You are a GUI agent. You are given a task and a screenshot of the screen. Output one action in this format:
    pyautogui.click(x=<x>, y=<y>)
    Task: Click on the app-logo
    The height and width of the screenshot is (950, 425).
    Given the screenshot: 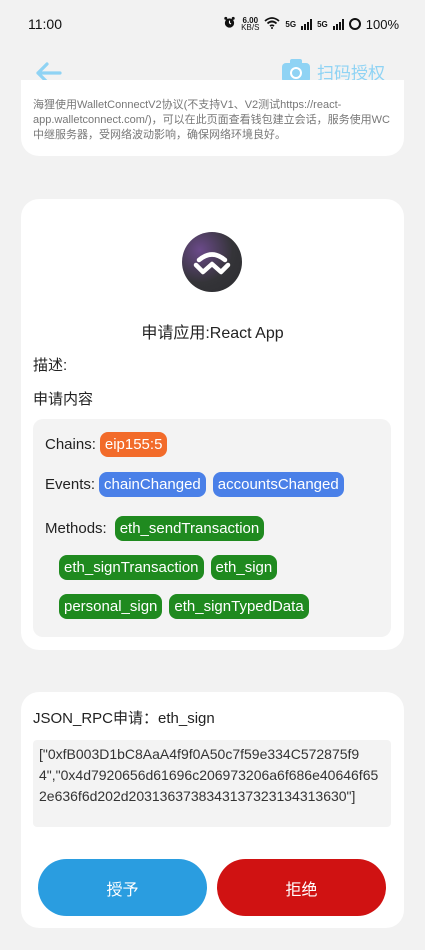 What is the action you would take?
    pyautogui.click(x=212, y=262)
    